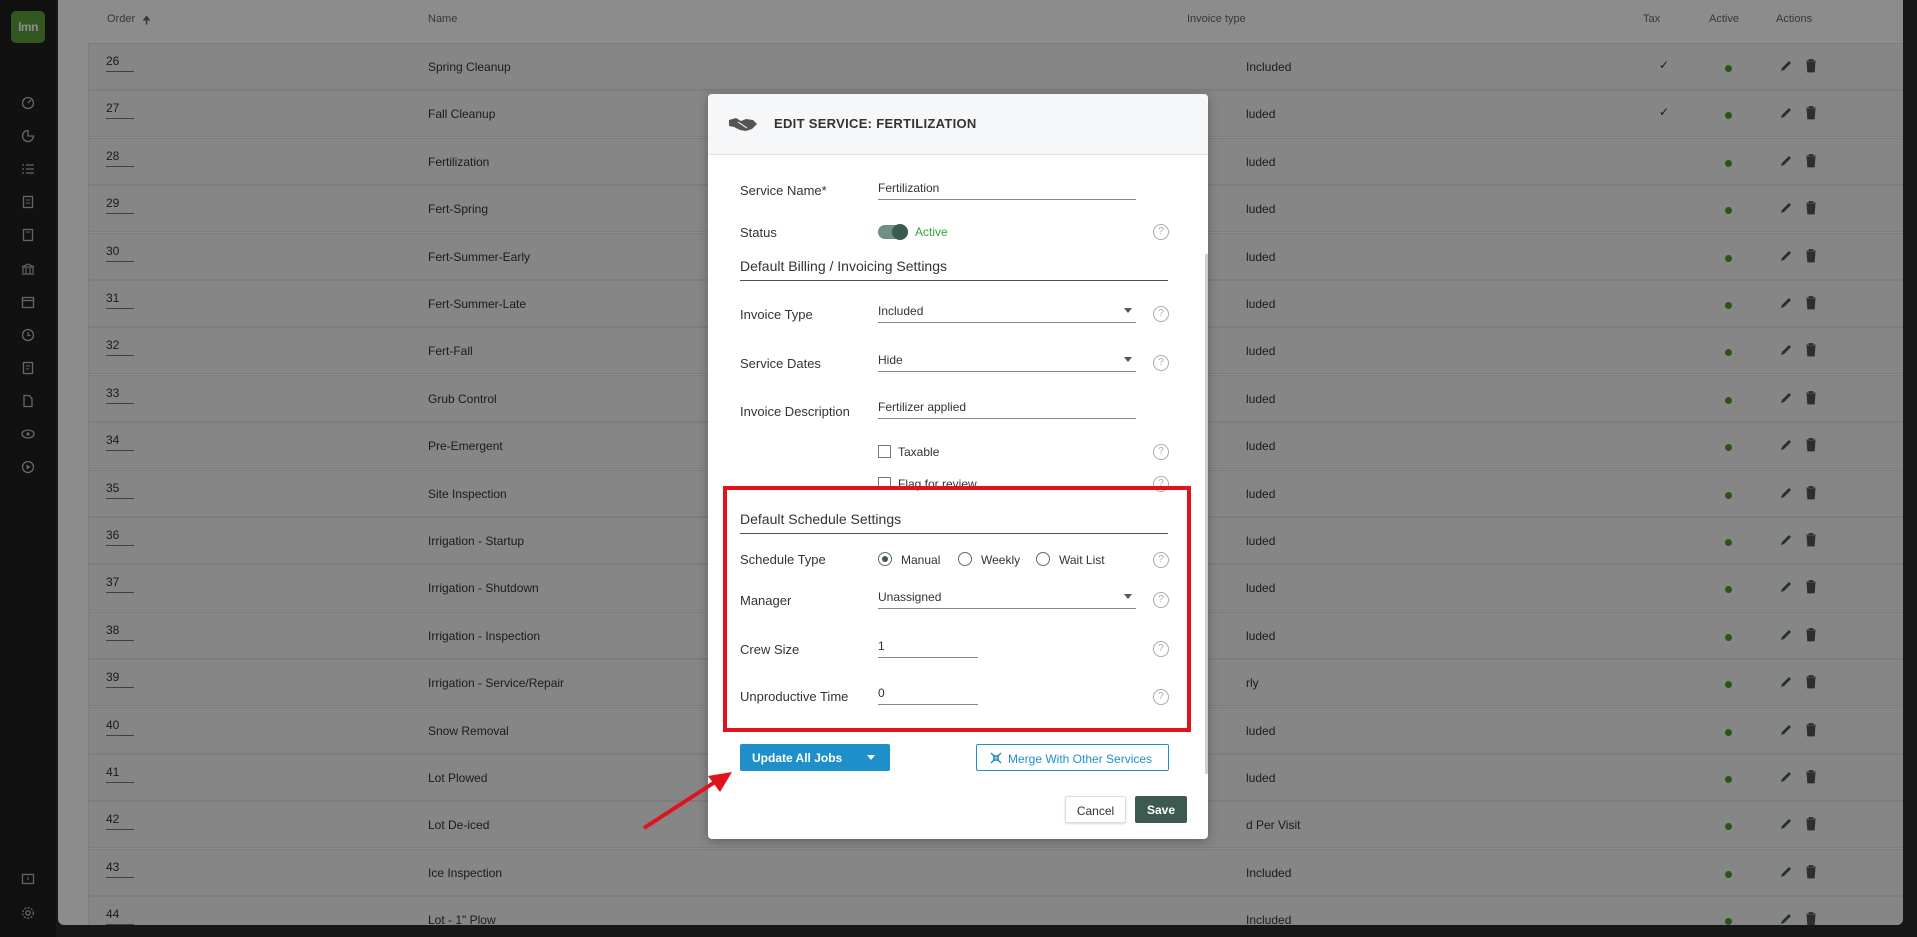 This screenshot has width=1917, height=937. Describe the element at coordinates (743, 124) in the screenshot. I see `handshake-icon` at that location.